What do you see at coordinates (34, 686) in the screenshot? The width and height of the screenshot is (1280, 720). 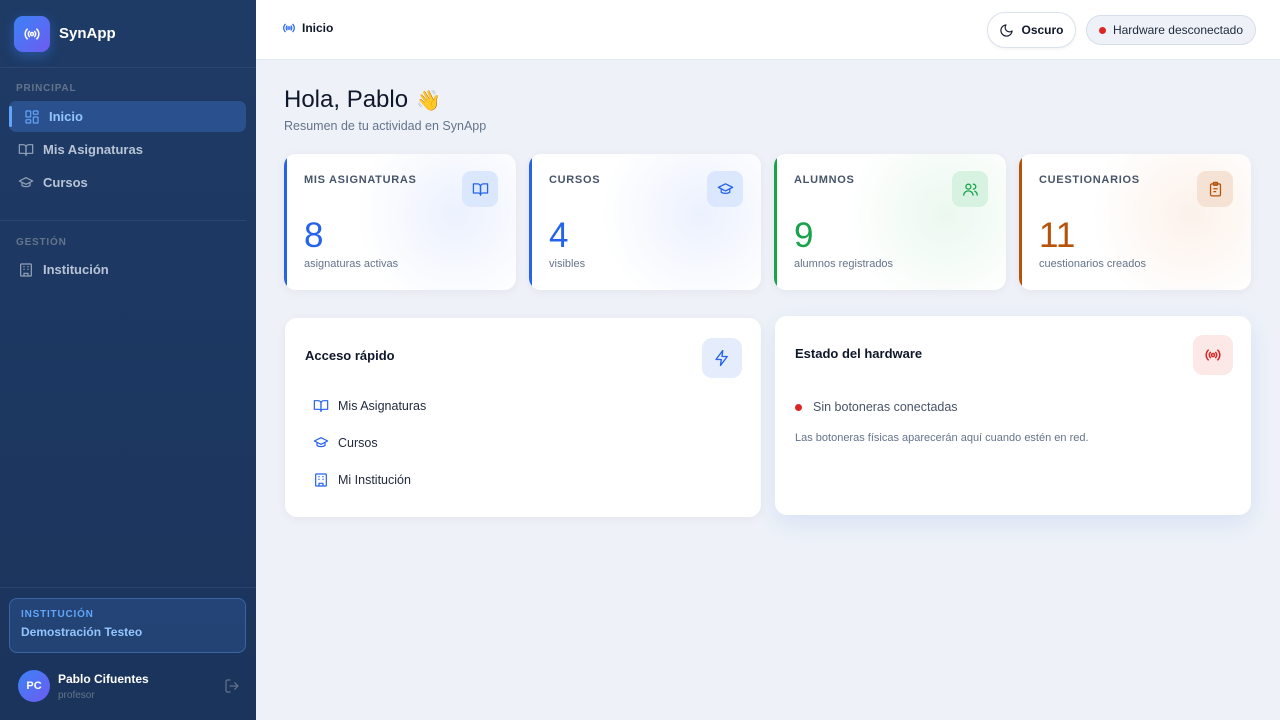 I see `avatar: PC` at bounding box center [34, 686].